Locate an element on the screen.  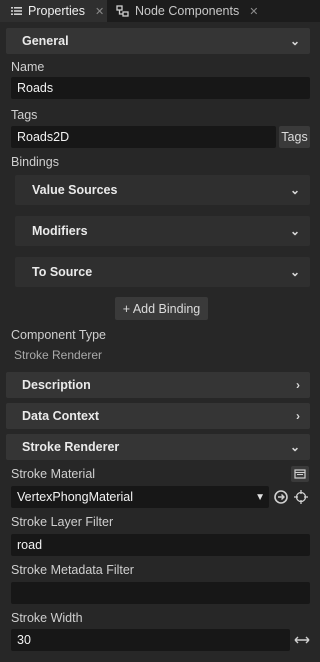
tab-bar: Properties ✕ Node Components ✕ is located at coordinates (160, 11).